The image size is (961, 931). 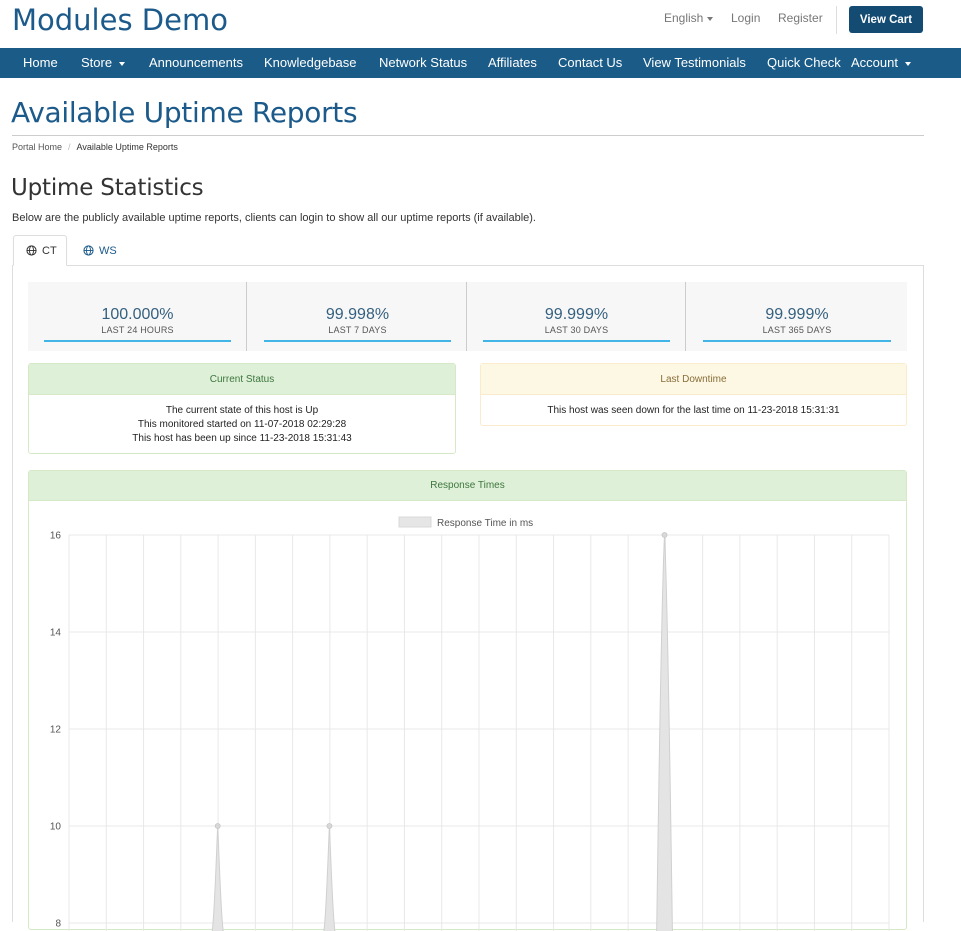 I want to click on brand-logo: Modules Demo, so click(x=120, y=20).